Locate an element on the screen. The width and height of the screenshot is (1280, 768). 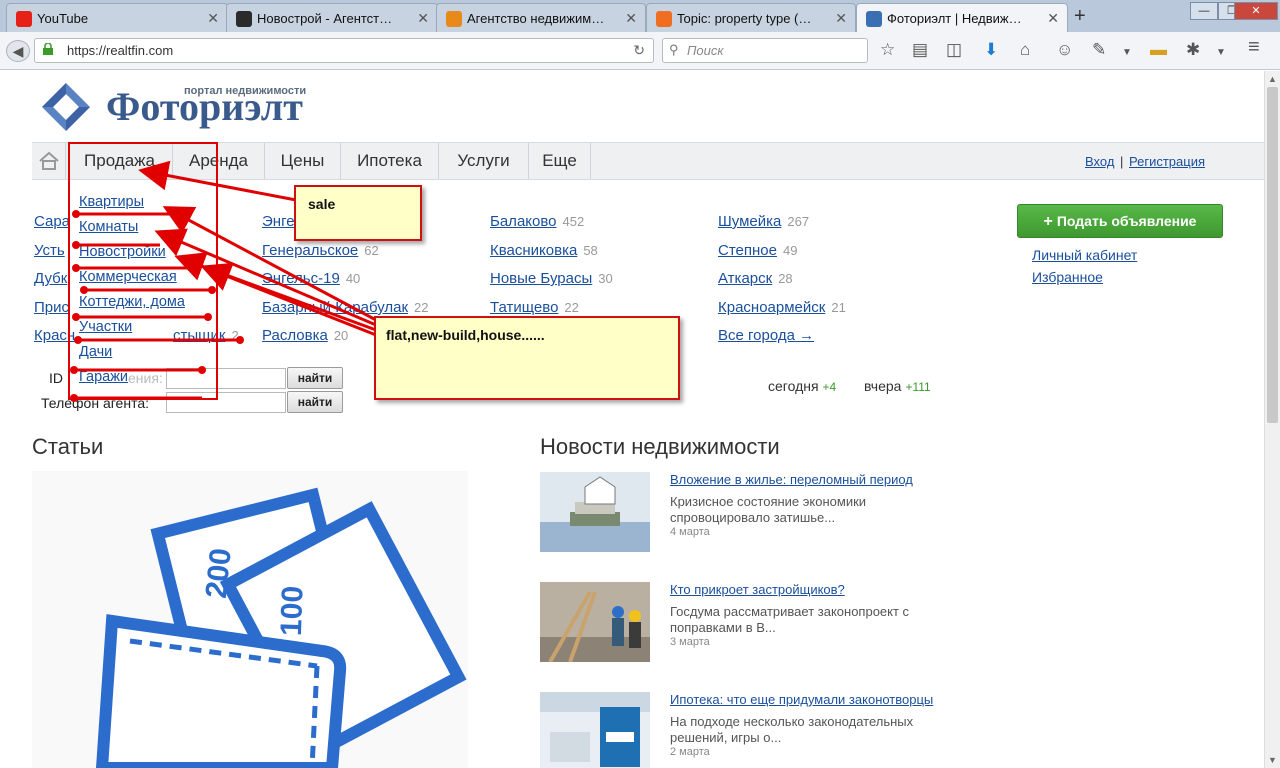
plus-icon: + is located at coordinates (1048, 221).